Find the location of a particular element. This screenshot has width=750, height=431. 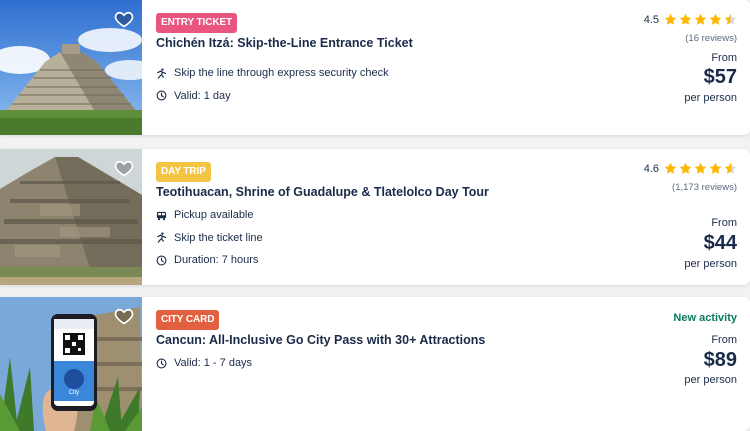

price-panel: 4.6 (1,173 reviews) From $44 per person is located at coordinates (657, 217).